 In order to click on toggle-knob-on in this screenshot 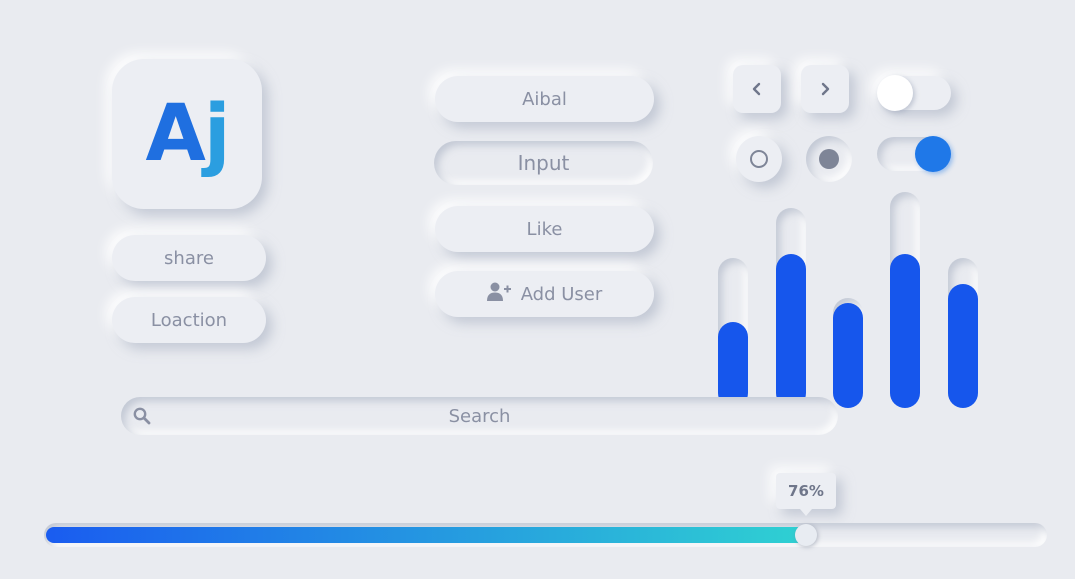, I will do `click(933, 154)`.